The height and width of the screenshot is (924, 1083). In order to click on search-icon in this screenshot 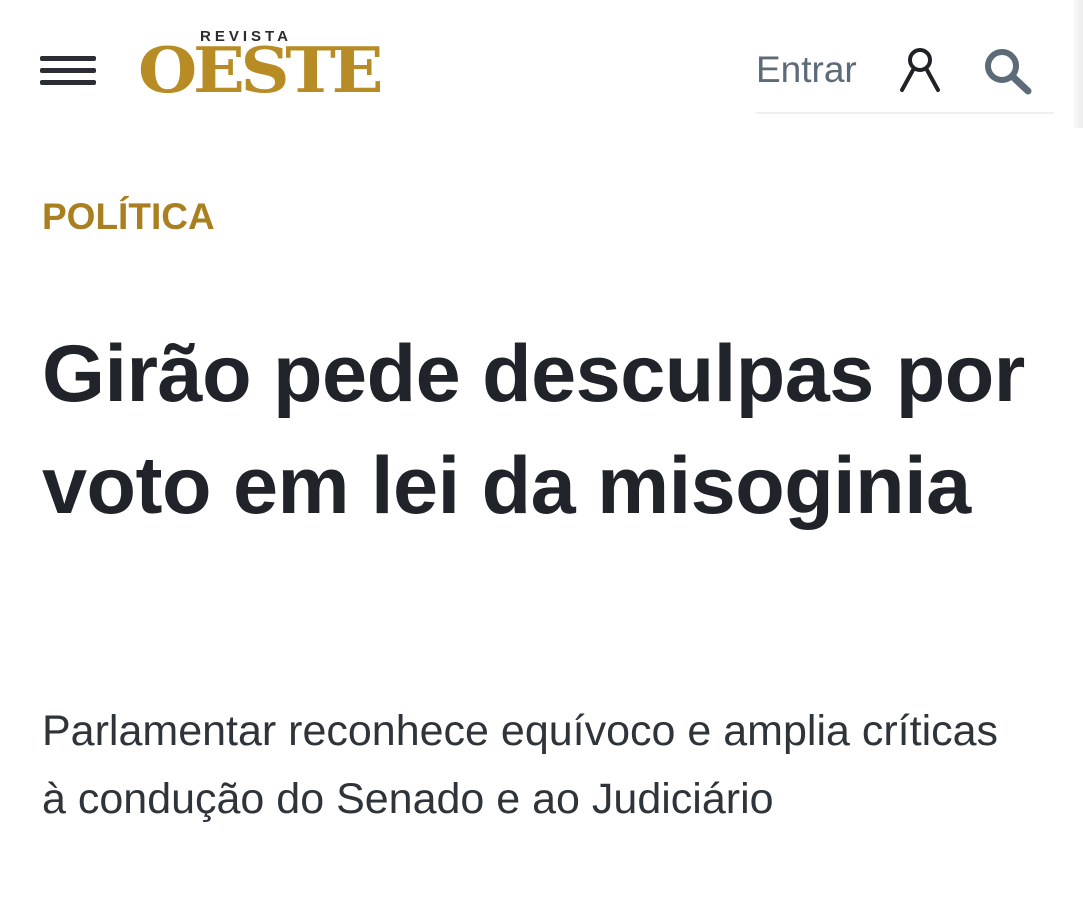, I will do `click(1008, 71)`.